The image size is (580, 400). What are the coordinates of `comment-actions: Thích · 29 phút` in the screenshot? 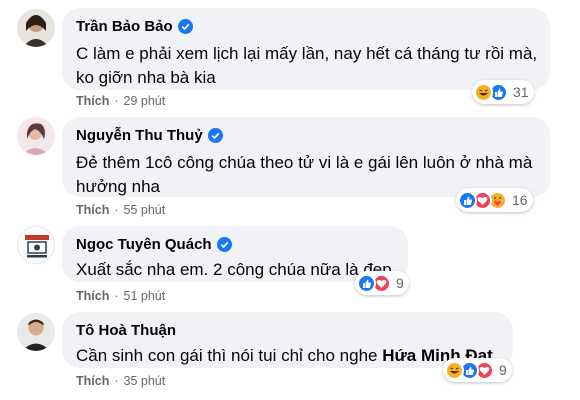 It's located at (120, 101).